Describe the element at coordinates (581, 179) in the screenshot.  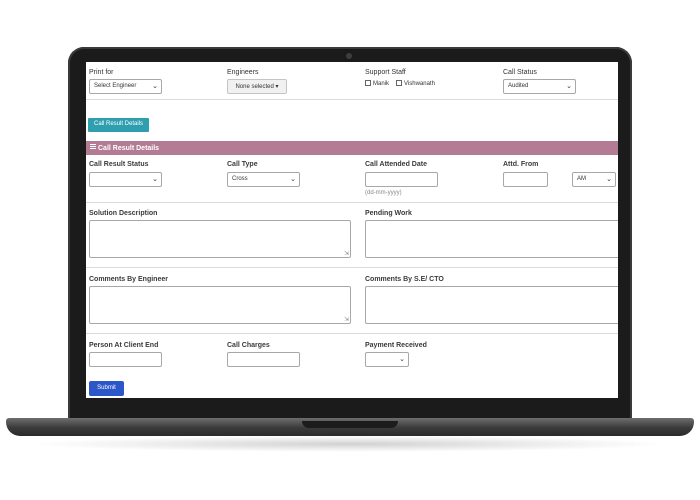
I see `ampm-value: AM` at that location.